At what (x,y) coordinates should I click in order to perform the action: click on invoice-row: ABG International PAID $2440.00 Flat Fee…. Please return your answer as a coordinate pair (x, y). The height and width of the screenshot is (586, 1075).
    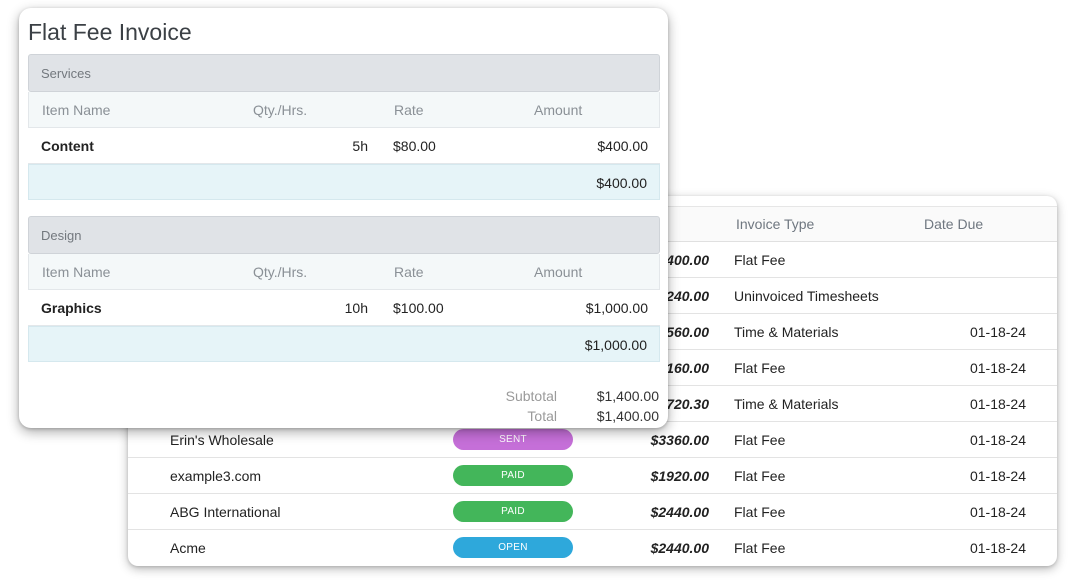
    Looking at the image, I should click on (592, 512).